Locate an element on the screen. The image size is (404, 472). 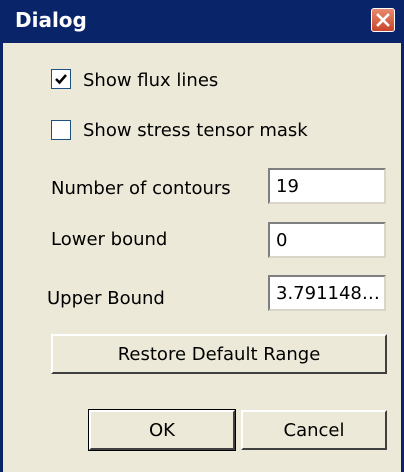
show-flux-lines-checkbox is located at coordinates (61, 79).